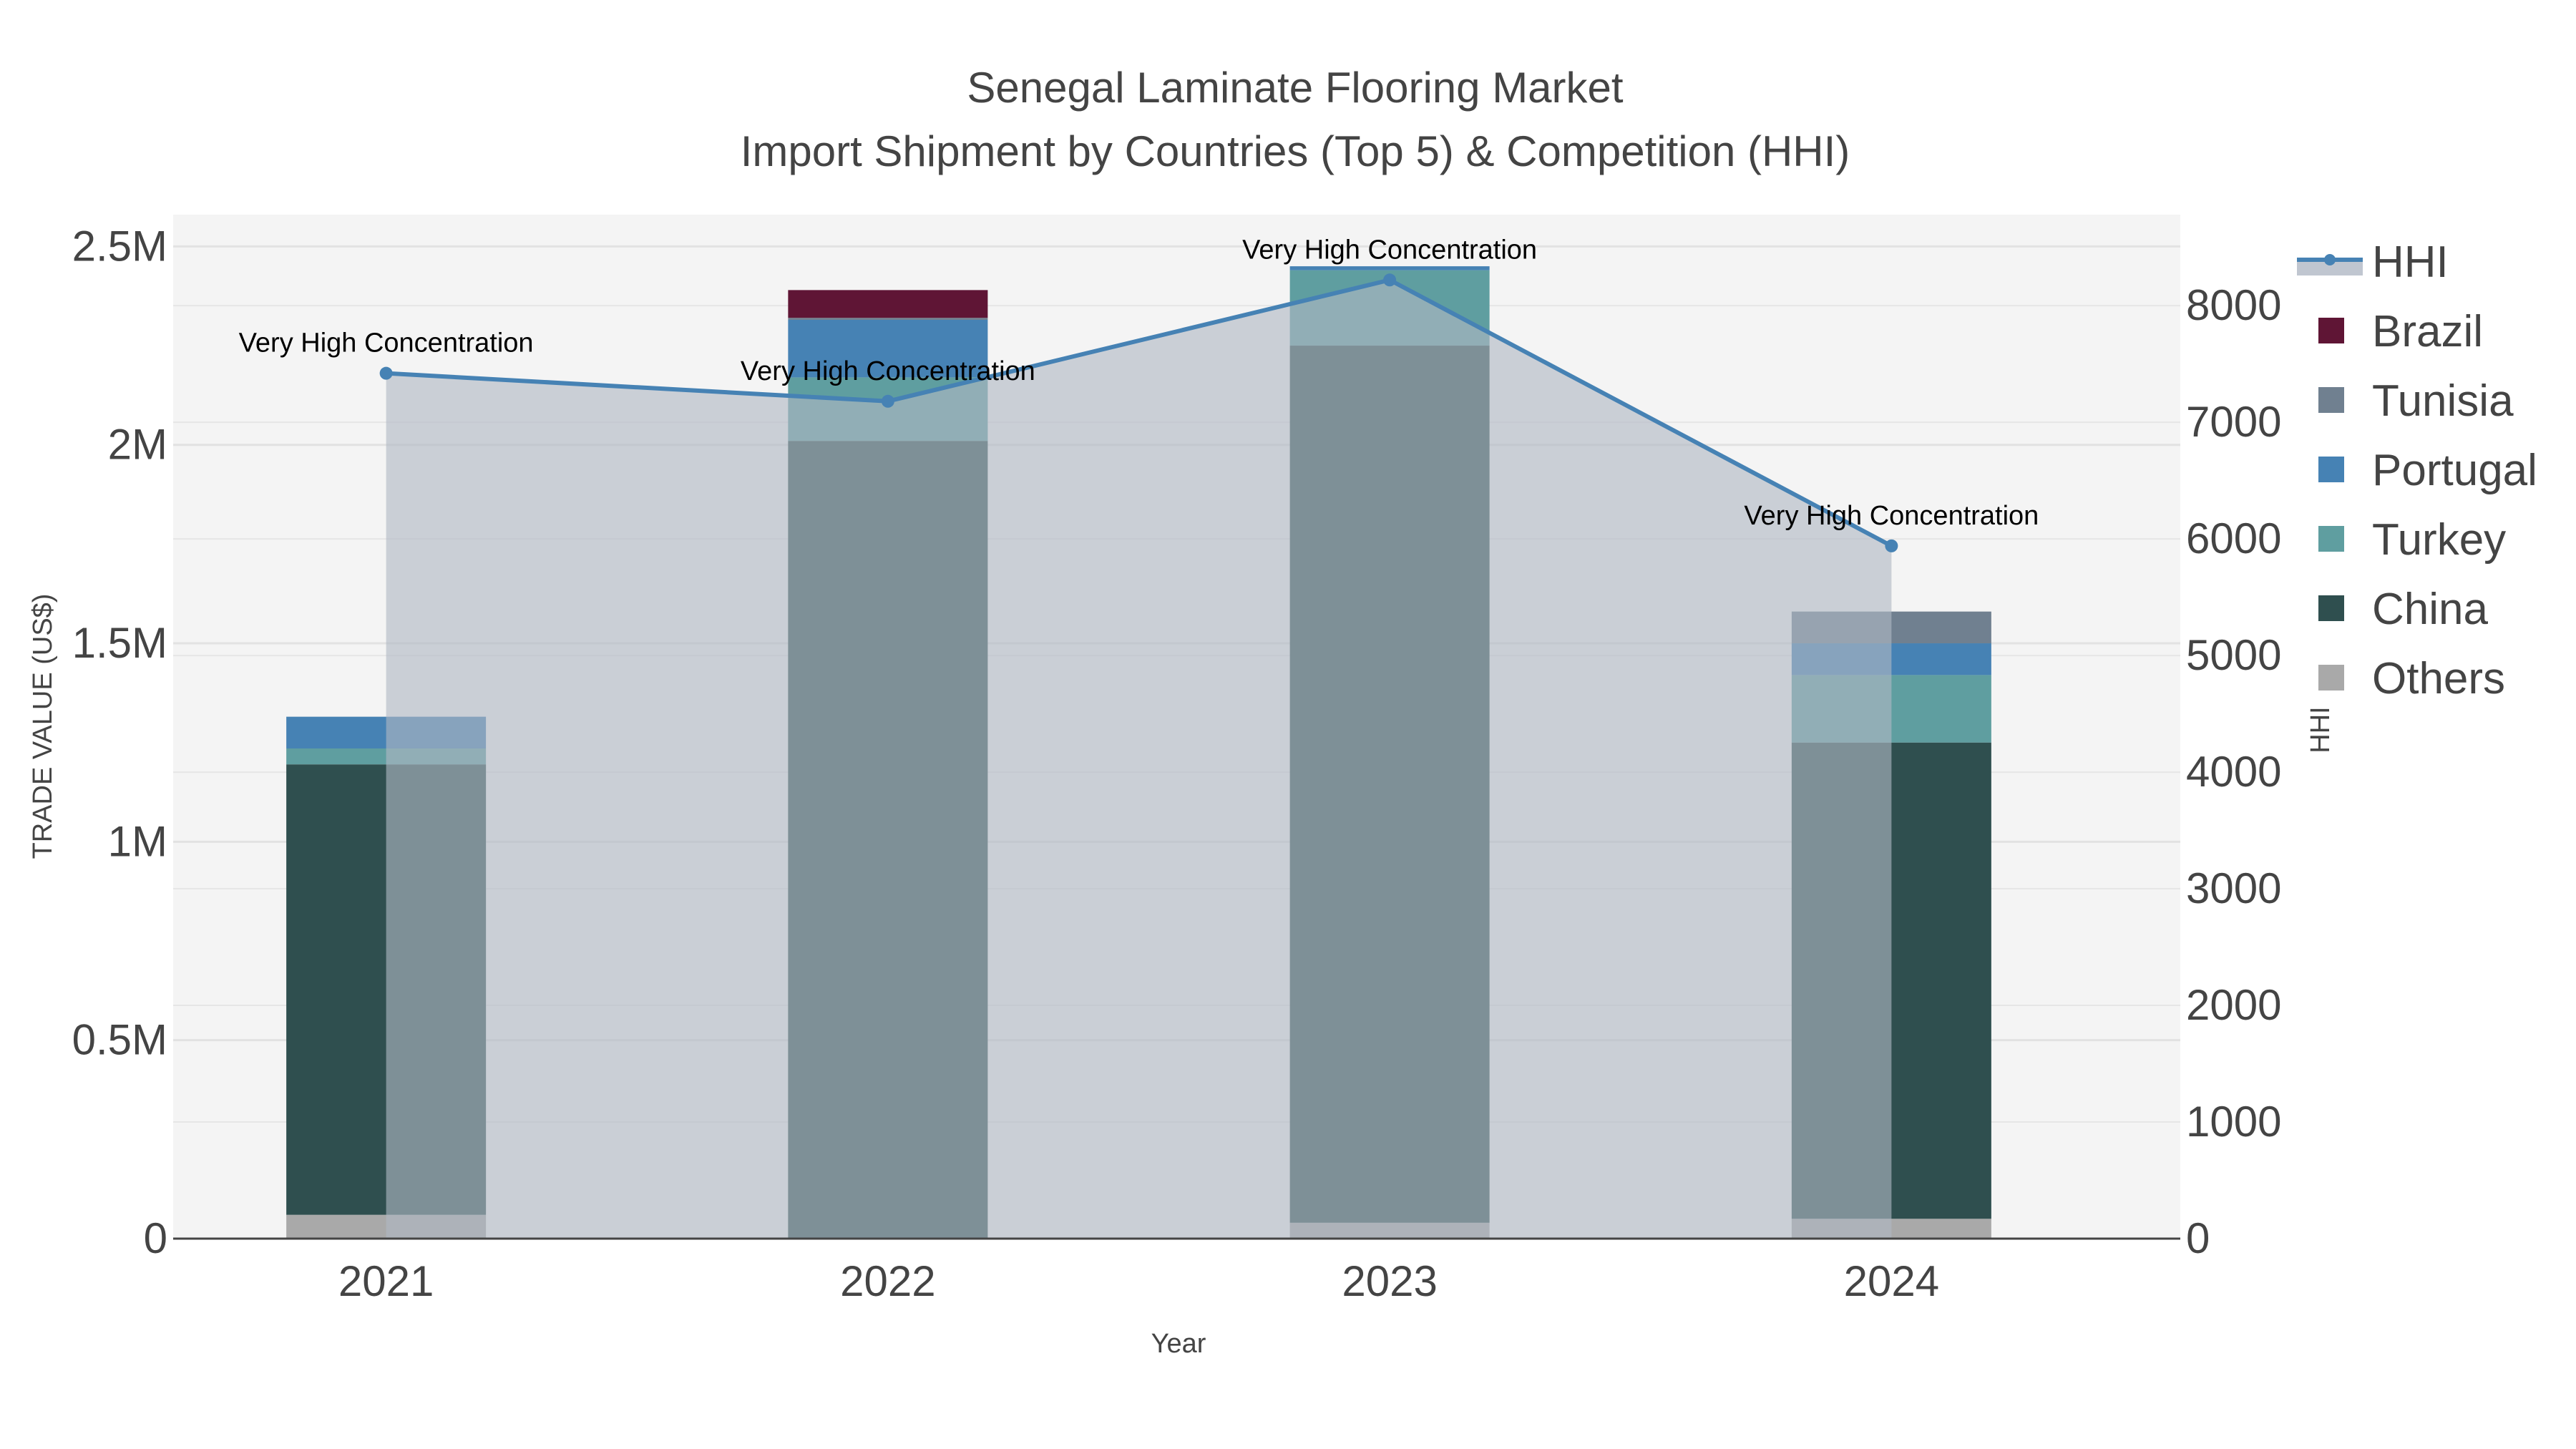  I want to click on legend-swatch-china, so click(2331, 608).